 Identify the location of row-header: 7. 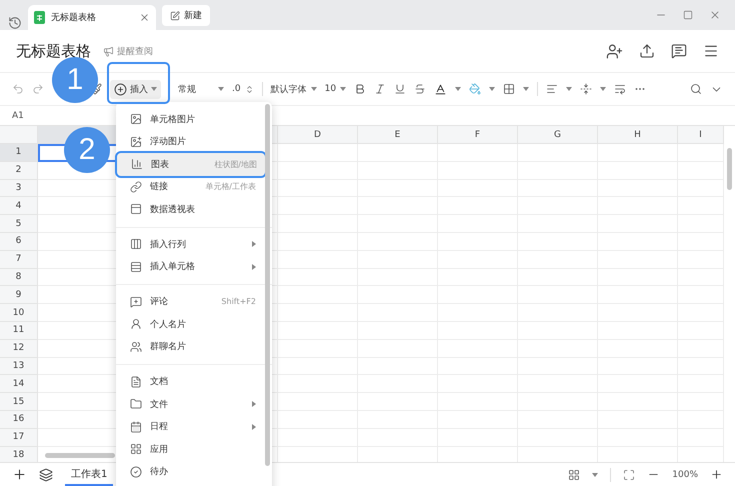
(19, 259).